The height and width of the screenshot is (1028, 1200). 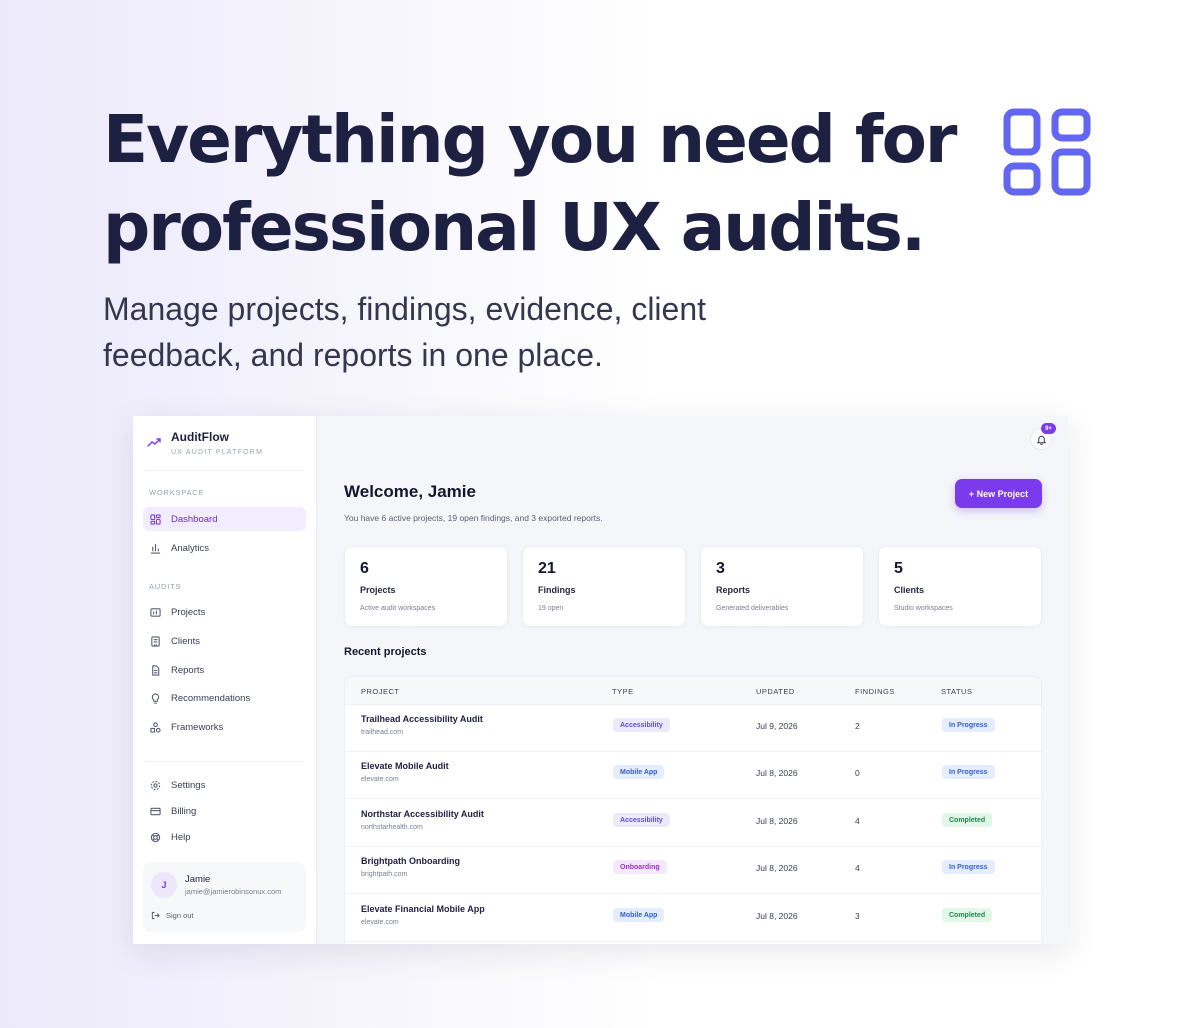 I want to click on stat-subtitle: Generated deliverables, so click(x=752, y=608).